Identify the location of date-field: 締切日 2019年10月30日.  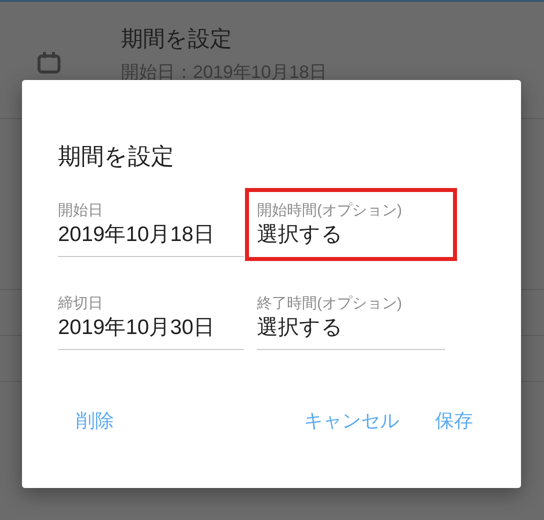
(151, 322).